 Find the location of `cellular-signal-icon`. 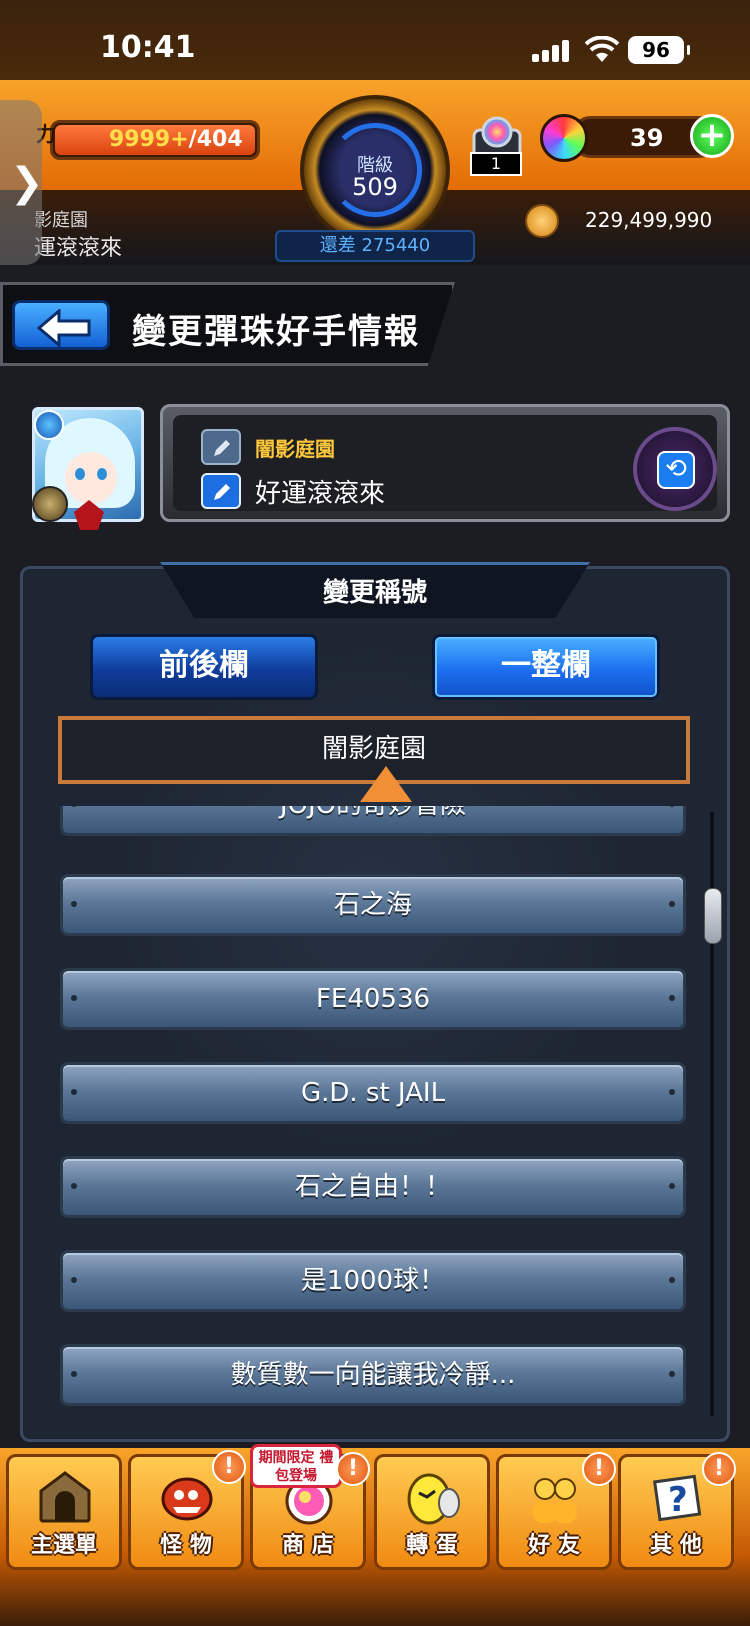

cellular-signal-icon is located at coordinates (552, 51).